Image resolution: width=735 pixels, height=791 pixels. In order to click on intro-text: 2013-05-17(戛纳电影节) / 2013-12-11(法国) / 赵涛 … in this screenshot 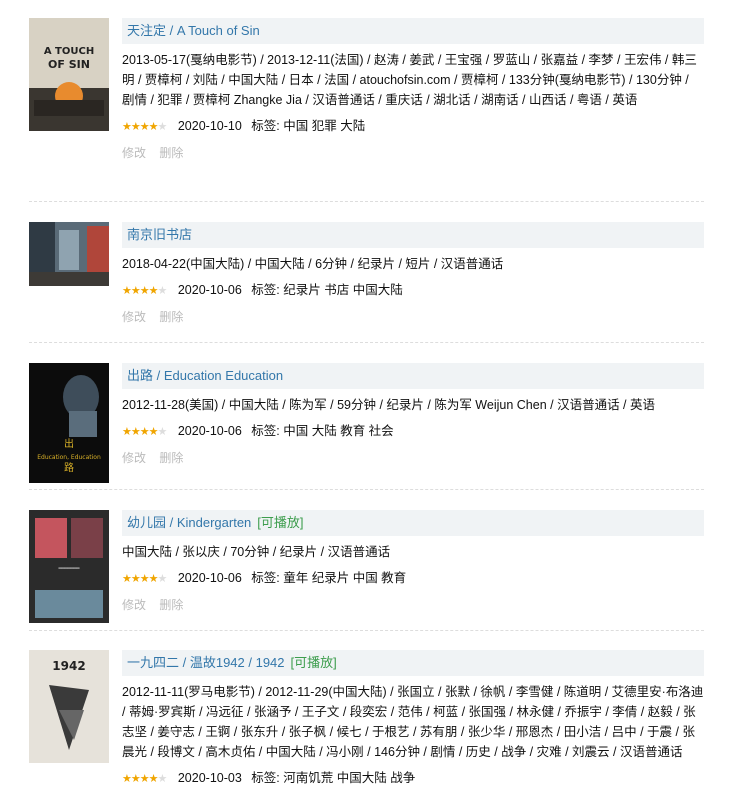, I will do `click(409, 80)`.